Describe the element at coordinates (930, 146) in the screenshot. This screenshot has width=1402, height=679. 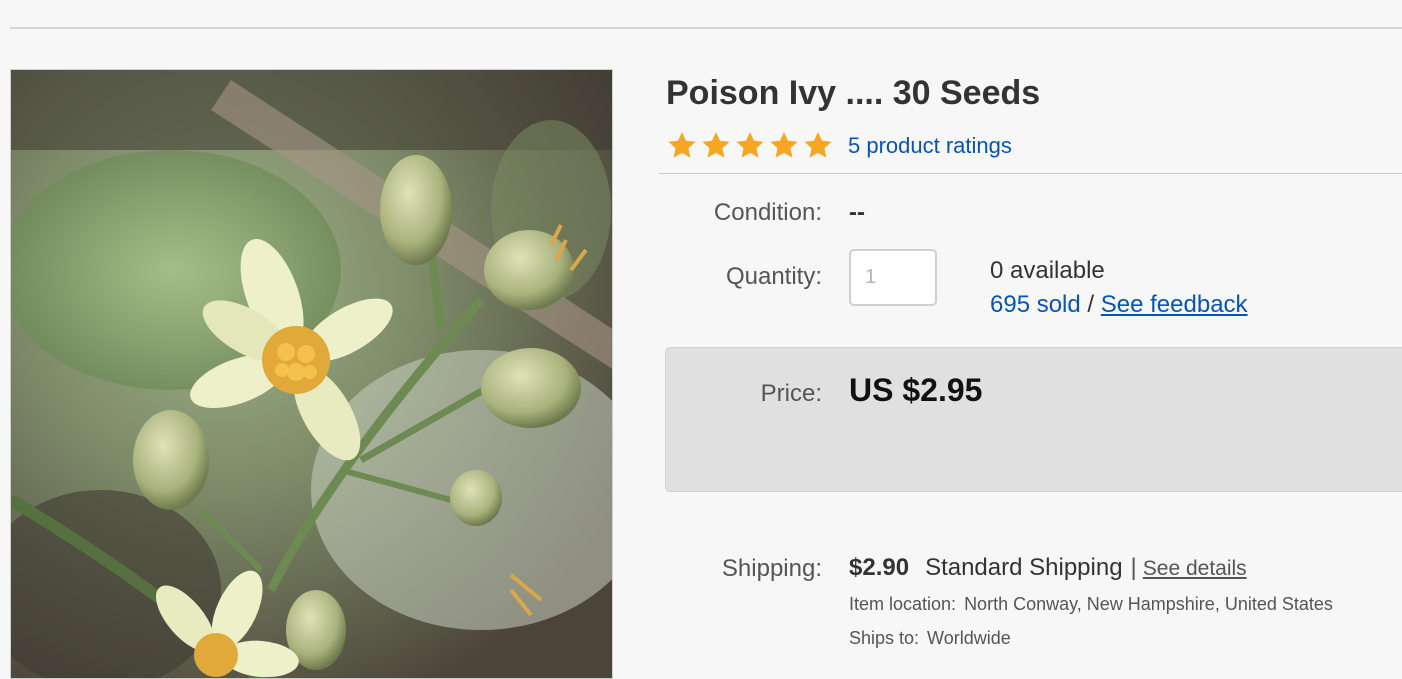
I see `product-ratings-link: 5 product ratings` at that location.